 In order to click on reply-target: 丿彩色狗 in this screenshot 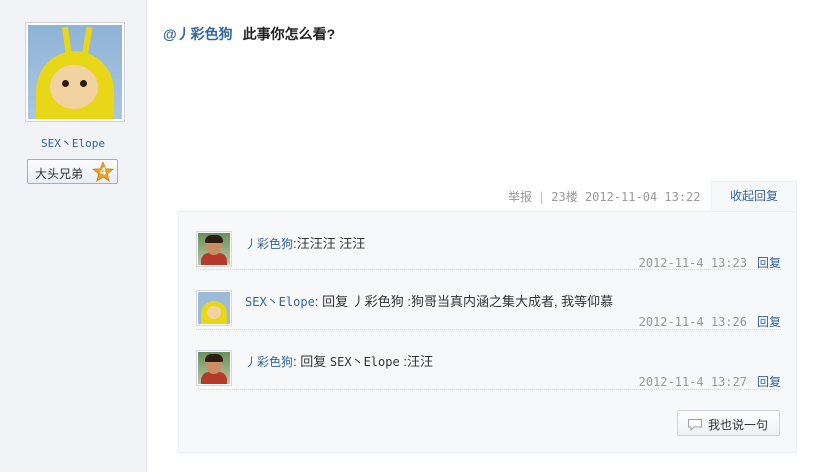, I will do `click(378, 301)`.